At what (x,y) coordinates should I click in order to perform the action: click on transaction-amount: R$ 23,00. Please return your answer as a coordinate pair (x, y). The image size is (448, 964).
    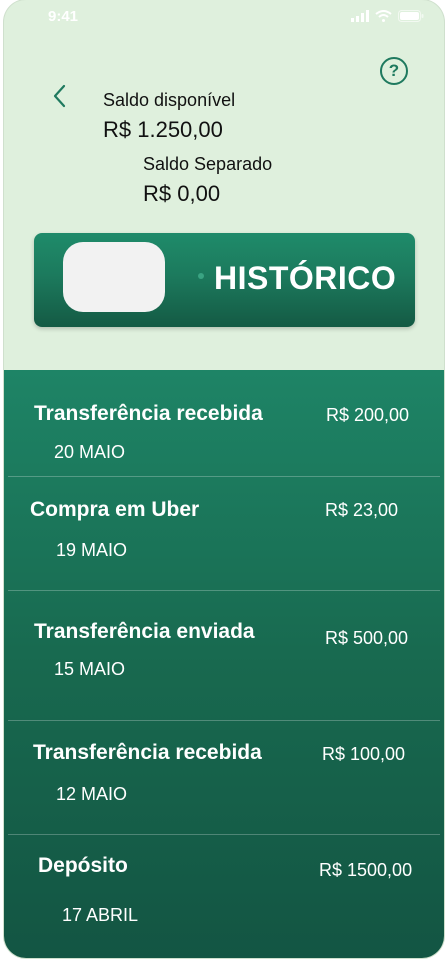
    Looking at the image, I should click on (362, 510).